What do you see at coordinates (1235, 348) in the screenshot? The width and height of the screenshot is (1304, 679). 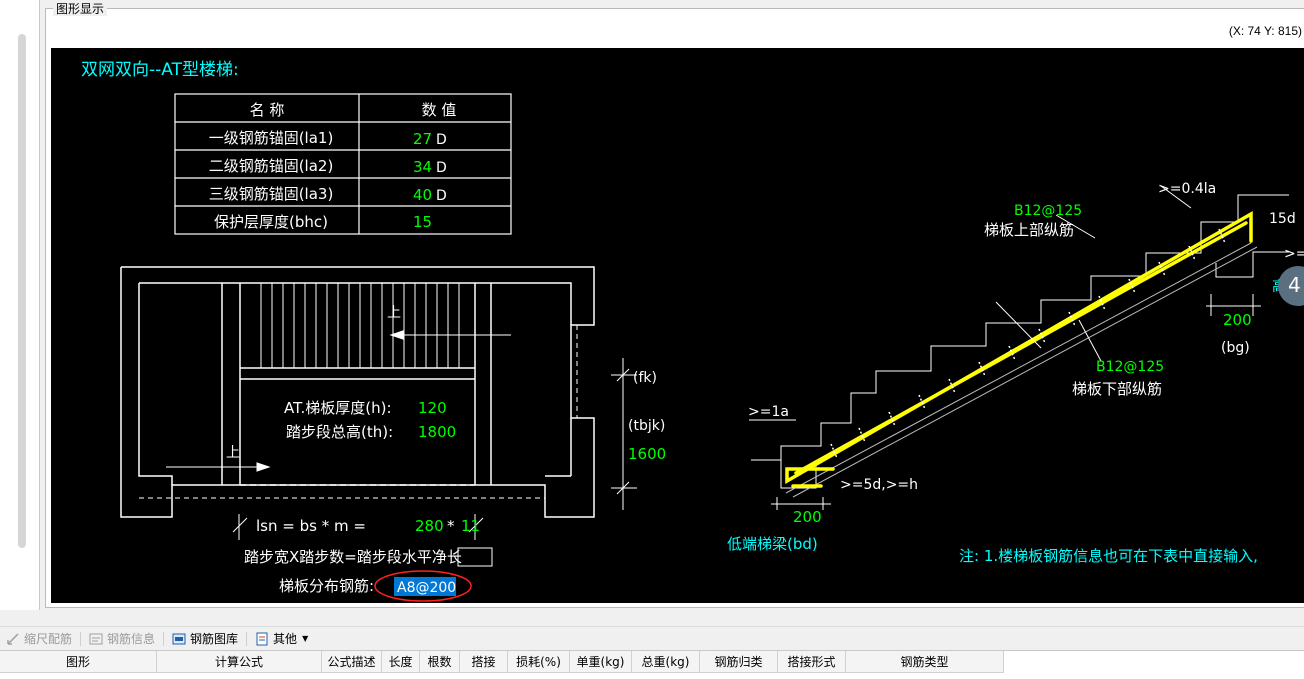 I see `bg-label: (bg)` at bounding box center [1235, 348].